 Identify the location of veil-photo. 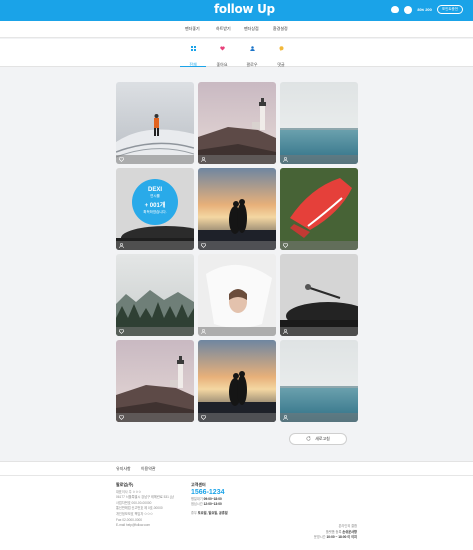
(237, 295).